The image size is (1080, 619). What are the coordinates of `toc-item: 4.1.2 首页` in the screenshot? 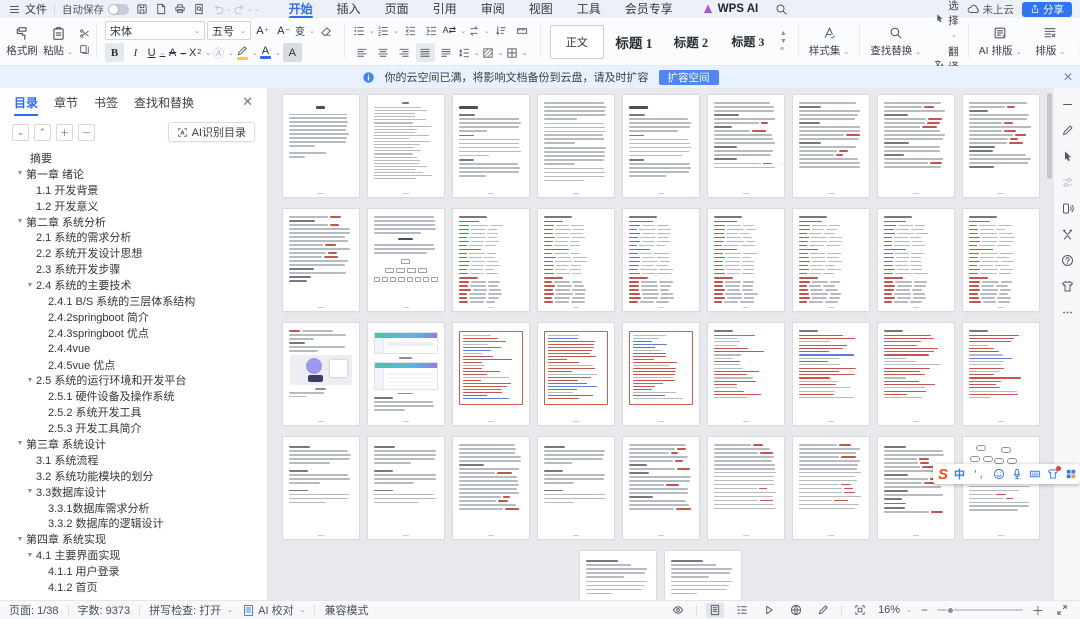 It's located at (133, 587).